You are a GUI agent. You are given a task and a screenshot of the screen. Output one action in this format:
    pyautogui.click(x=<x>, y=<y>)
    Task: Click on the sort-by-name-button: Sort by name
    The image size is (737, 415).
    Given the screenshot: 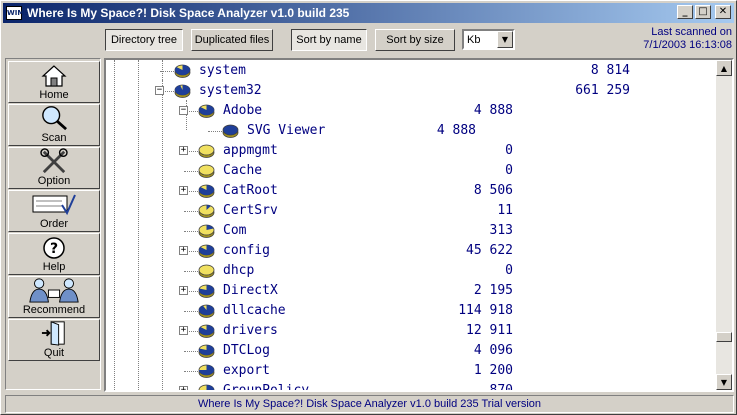 What is the action you would take?
    pyautogui.click(x=329, y=40)
    